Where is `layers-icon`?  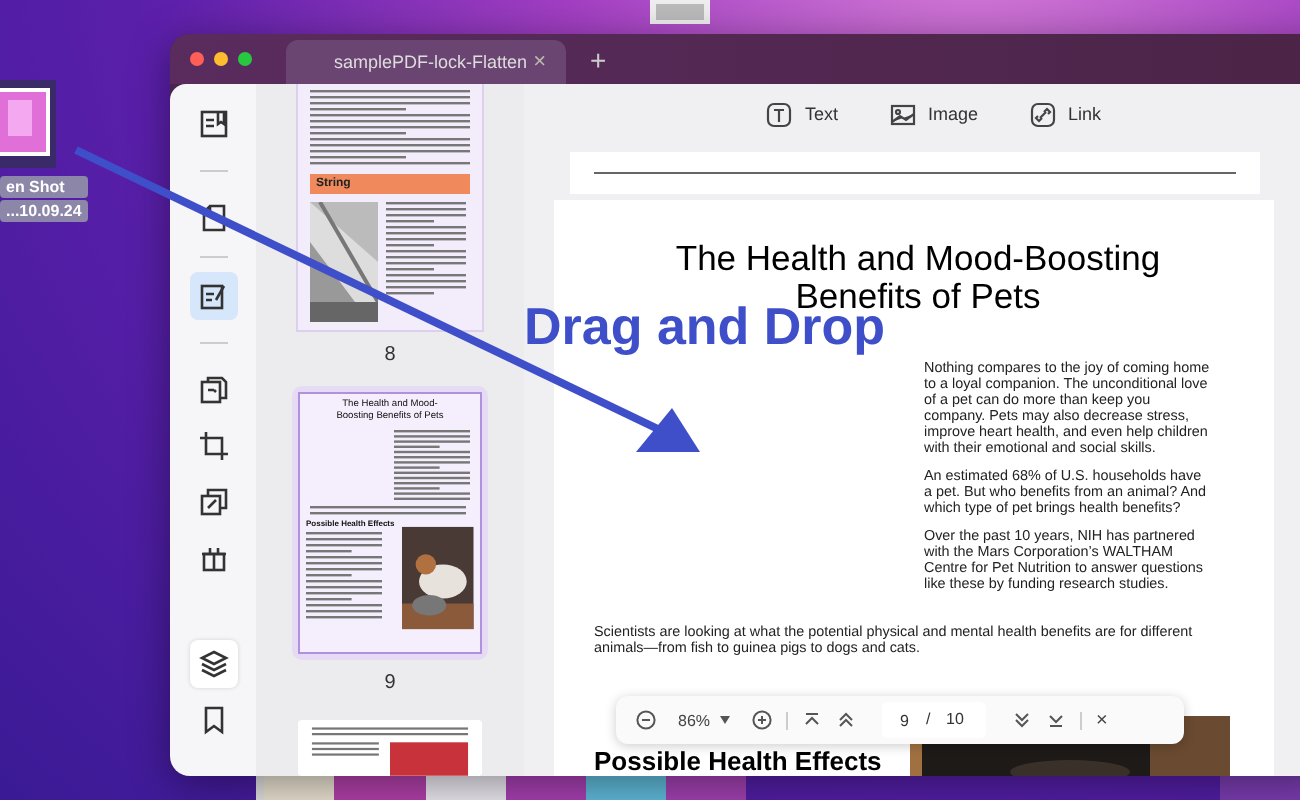
layers-icon is located at coordinates (213, 664).